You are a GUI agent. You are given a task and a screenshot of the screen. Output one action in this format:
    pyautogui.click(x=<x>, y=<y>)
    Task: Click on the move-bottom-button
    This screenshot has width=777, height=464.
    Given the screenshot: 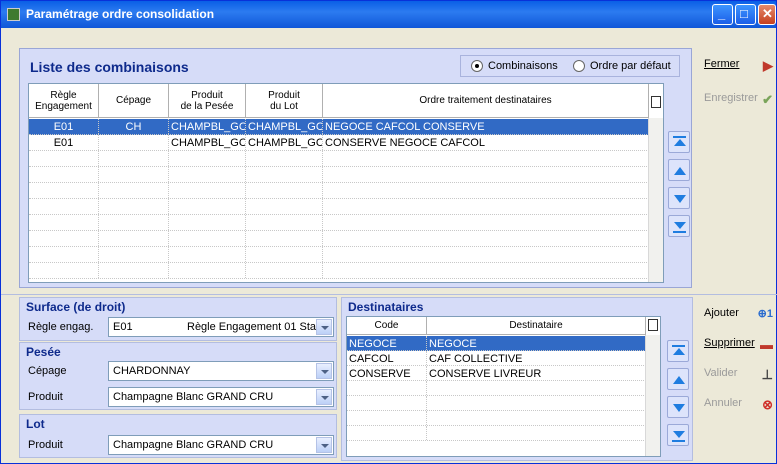 What is the action you would take?
    pyautogui.click(x=679, y=226)
    